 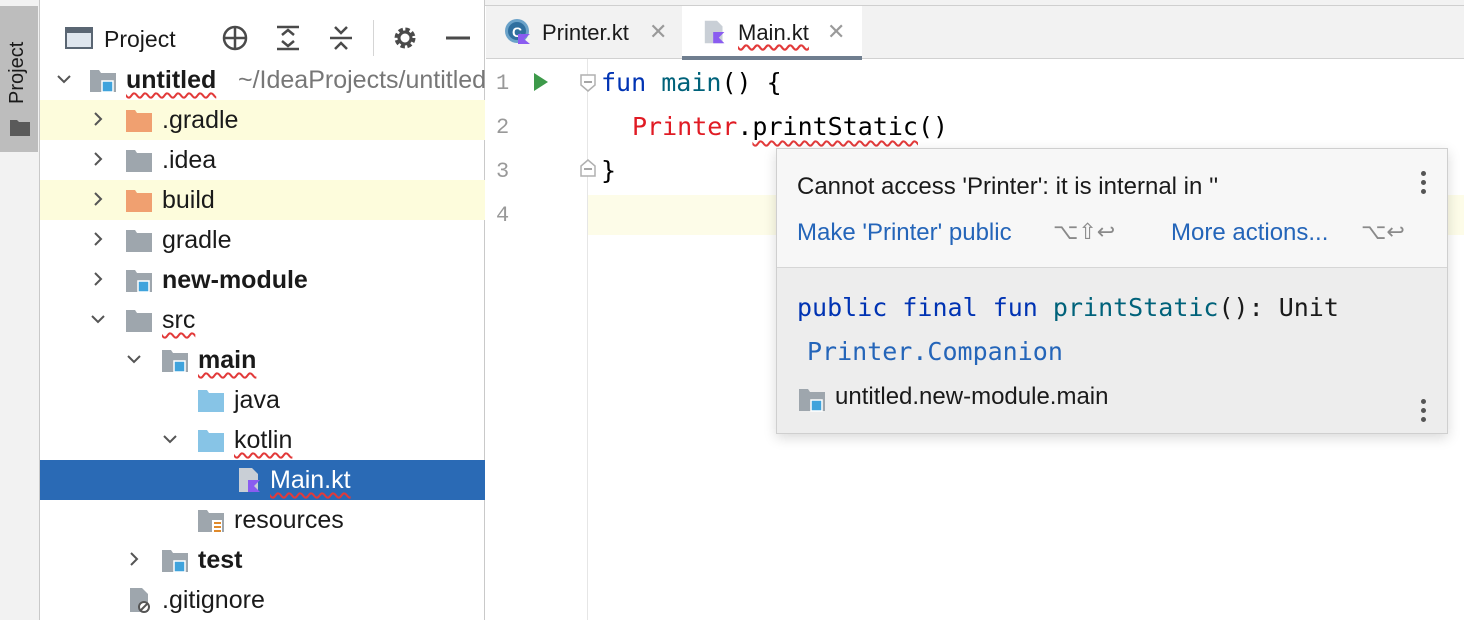 What do you see at coordinates (17, 72) in the screenshot?
I see `stripe-project-label: Project` at bounding box center [17, 72].